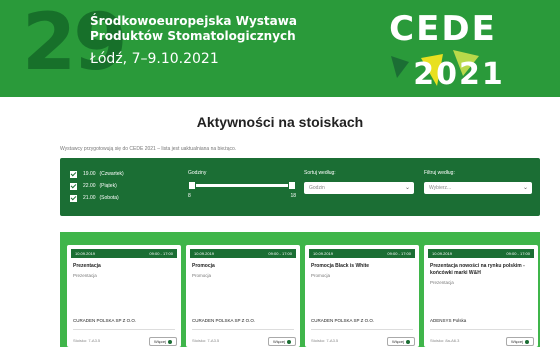 This screenshot has height=347, width=560. I want to click on filter-select: Wybierz... ⌄, so click(478, 188).